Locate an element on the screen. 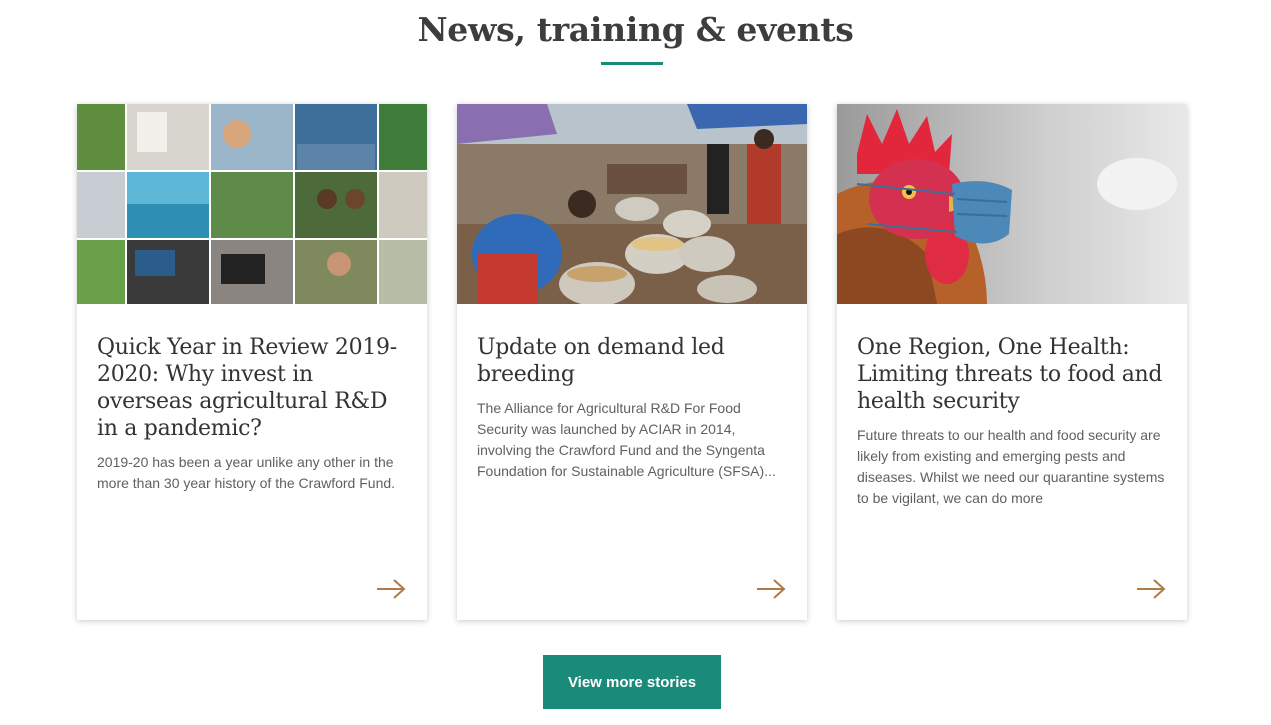 The width and height of the screenshot is (1271, 725). card-title: Update on demand led breeding is located at coordinates (634, 361).